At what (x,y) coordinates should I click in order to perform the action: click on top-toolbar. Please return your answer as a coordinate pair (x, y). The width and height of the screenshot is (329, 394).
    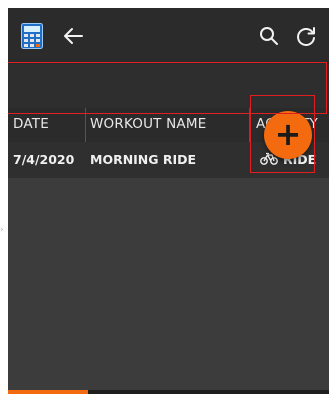
    Looking at the image, I should click on (168, 36).